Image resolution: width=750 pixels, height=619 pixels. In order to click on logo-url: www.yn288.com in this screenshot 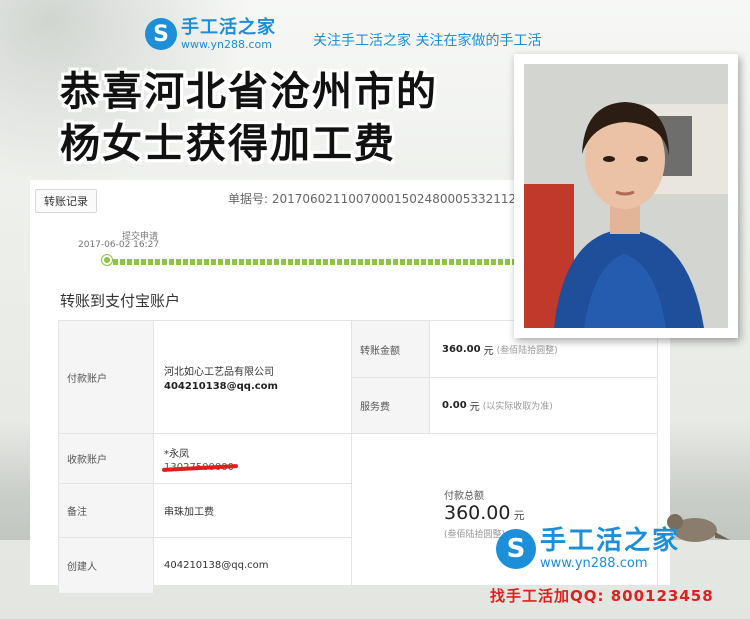, I will do `click(226, 44)`.